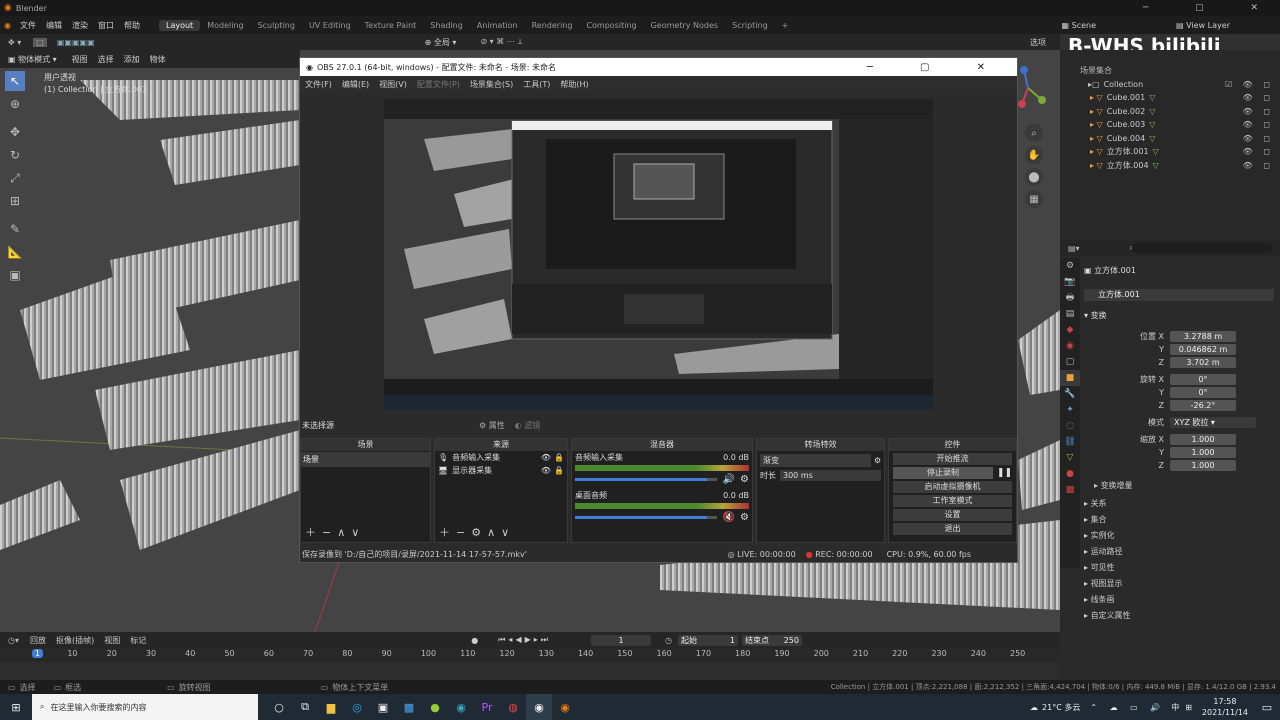 This screenshot has width=1280, height=720. Describe the element at coordinates (1034, 133) in the screenshot. I see `zoom-icon: ⌕` at that location.